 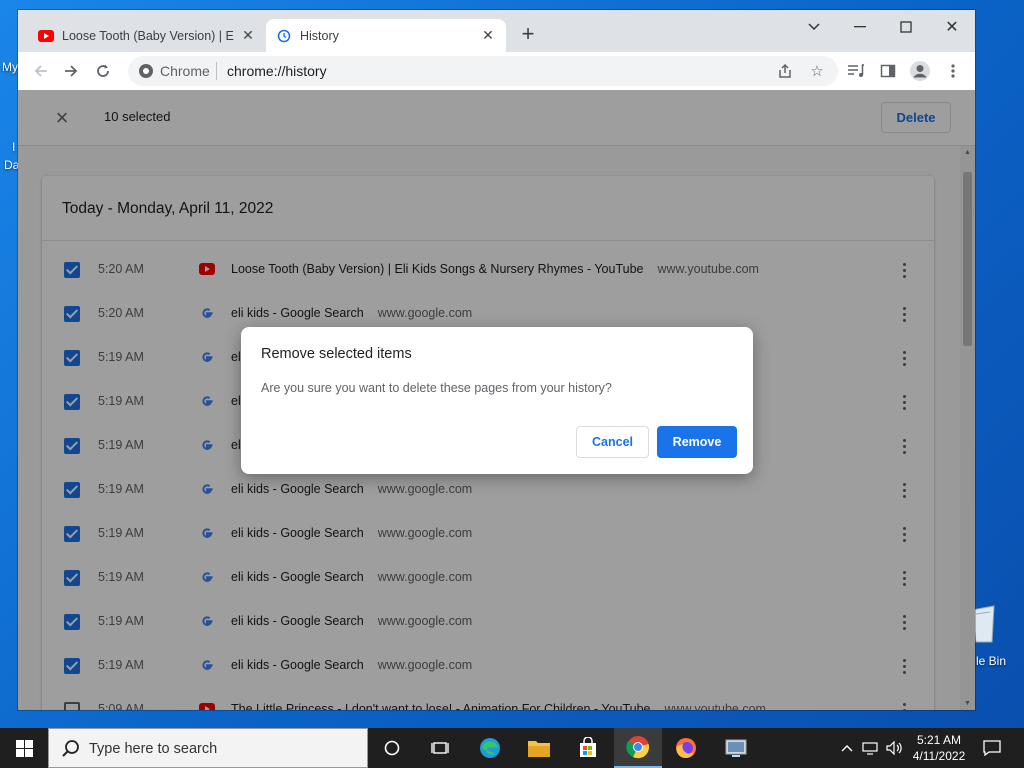 What do you see at coordinates (856, 71) in the screenshot?
I see `media-control-icon` at bounding box center [856, 71].